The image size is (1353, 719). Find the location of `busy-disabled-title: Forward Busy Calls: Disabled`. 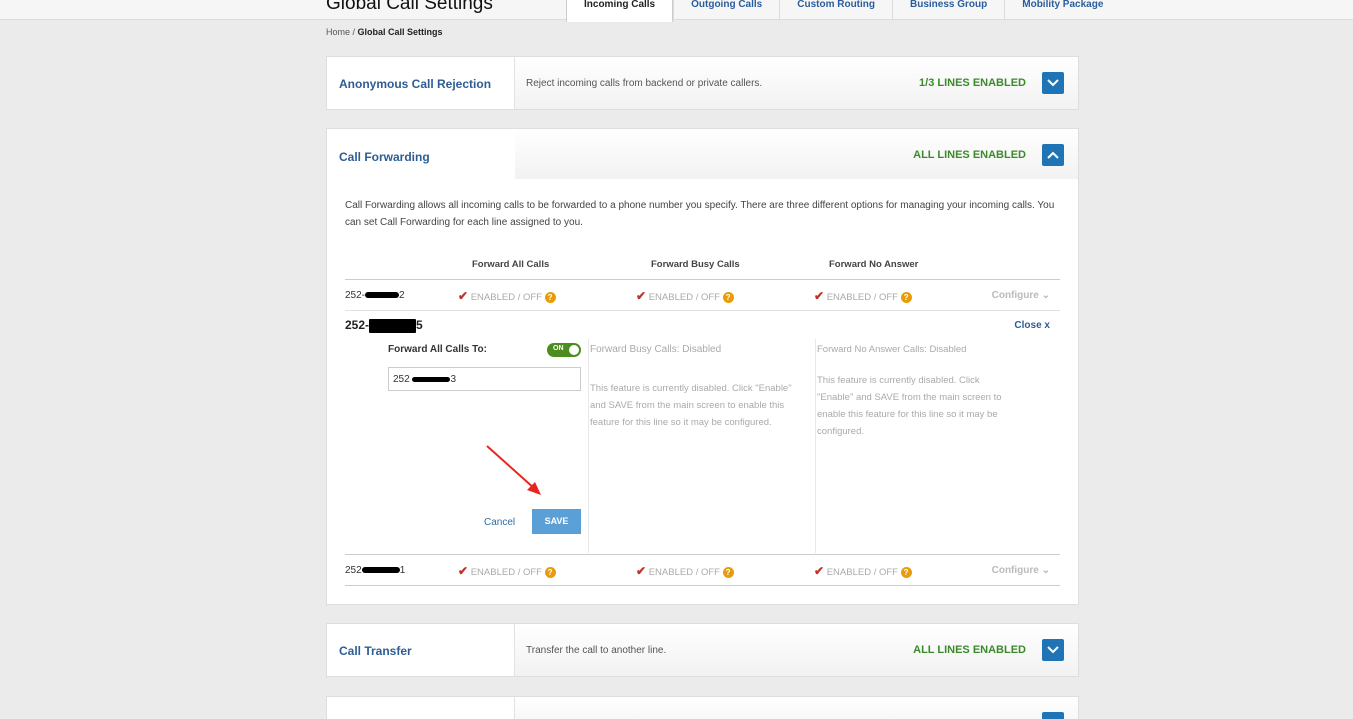

busy-disabled-title: Forward Busy Calls: Disabled is located at coordinates (656, 349).